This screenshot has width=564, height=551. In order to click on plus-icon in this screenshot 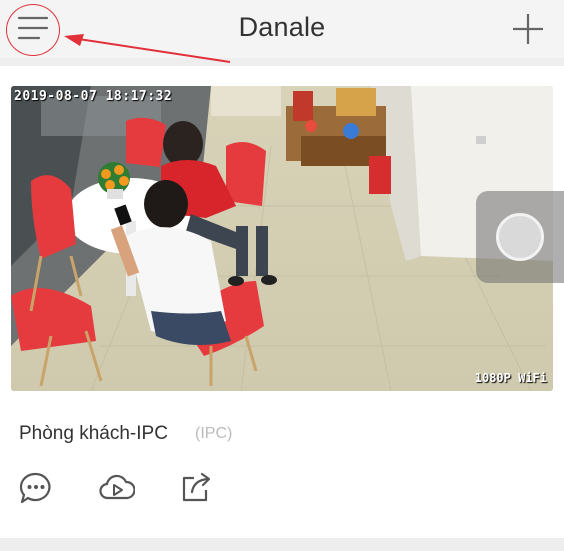, I will do `click(528, 29)`.